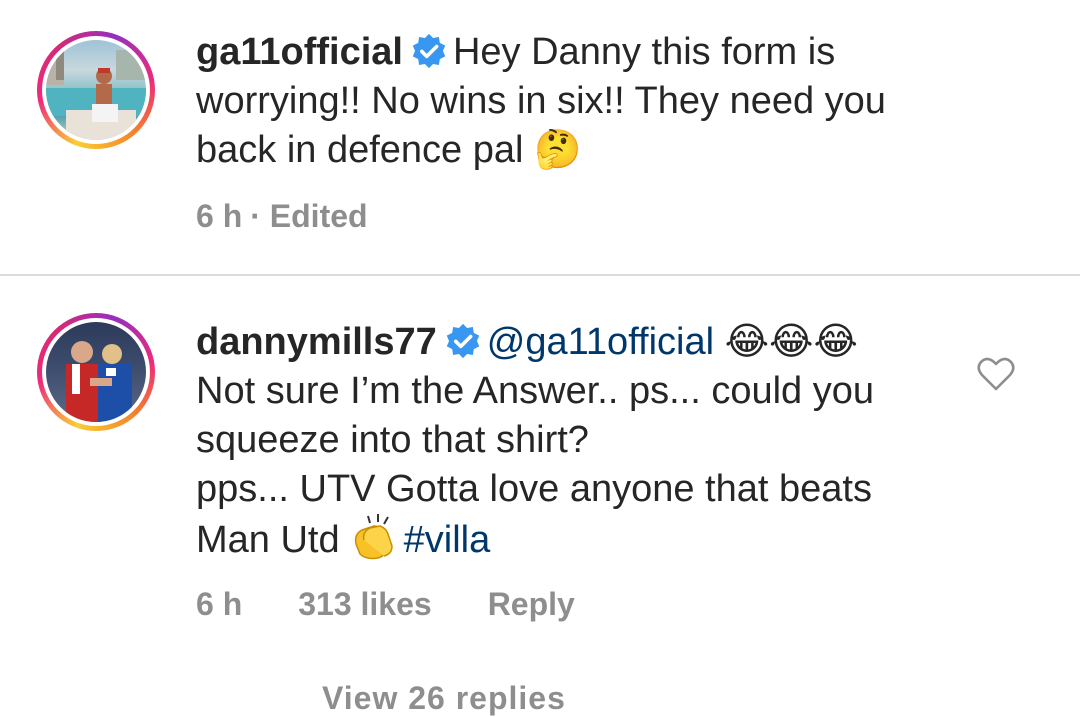  I want to click on avatar-ga11official, so click(96, 90).